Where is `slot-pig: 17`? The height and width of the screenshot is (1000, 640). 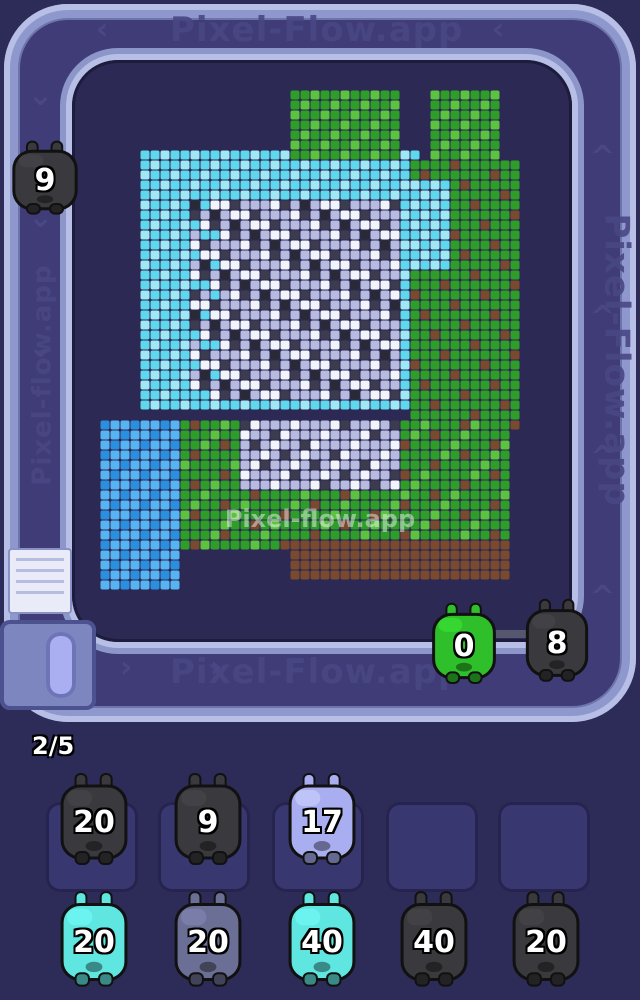
slot-pig: 17 is located at coordinates (322, 822).